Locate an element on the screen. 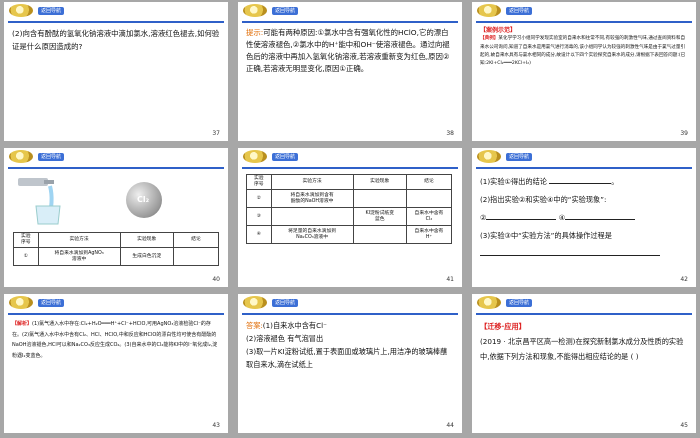  answer-label: 答案: is located at coordinates (254, 325).